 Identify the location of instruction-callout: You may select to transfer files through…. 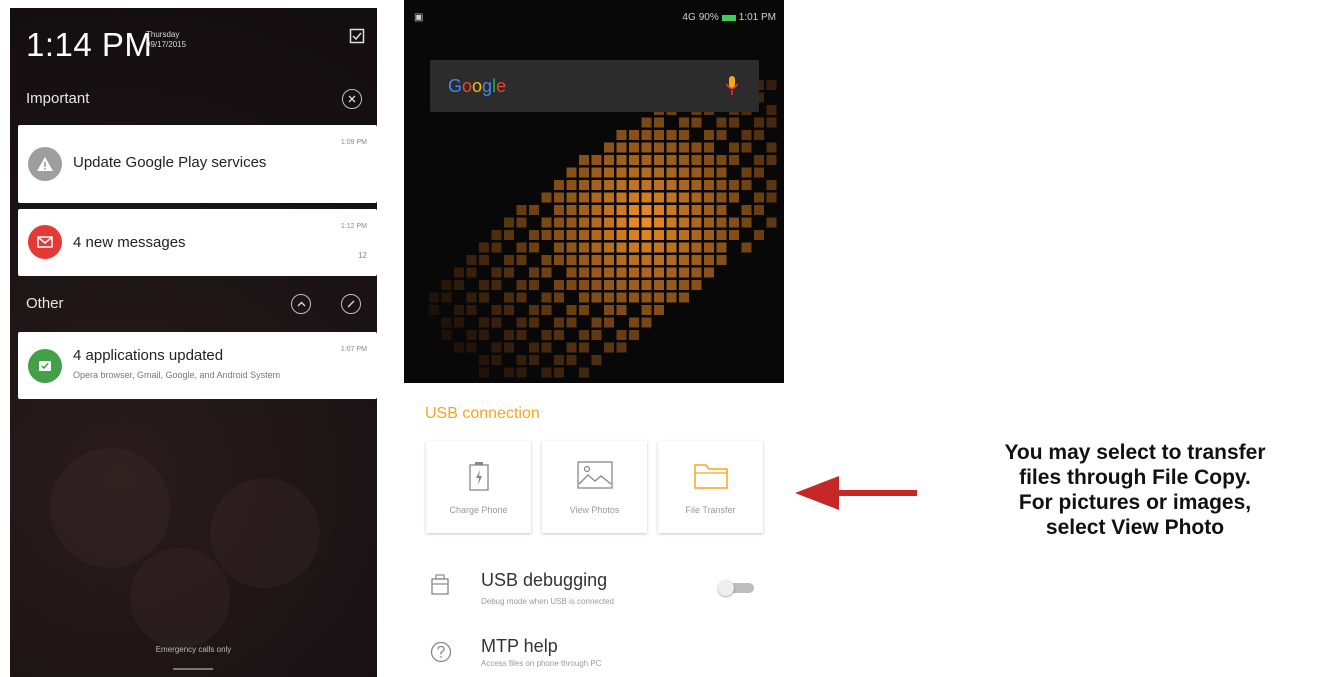
(1135, 490).